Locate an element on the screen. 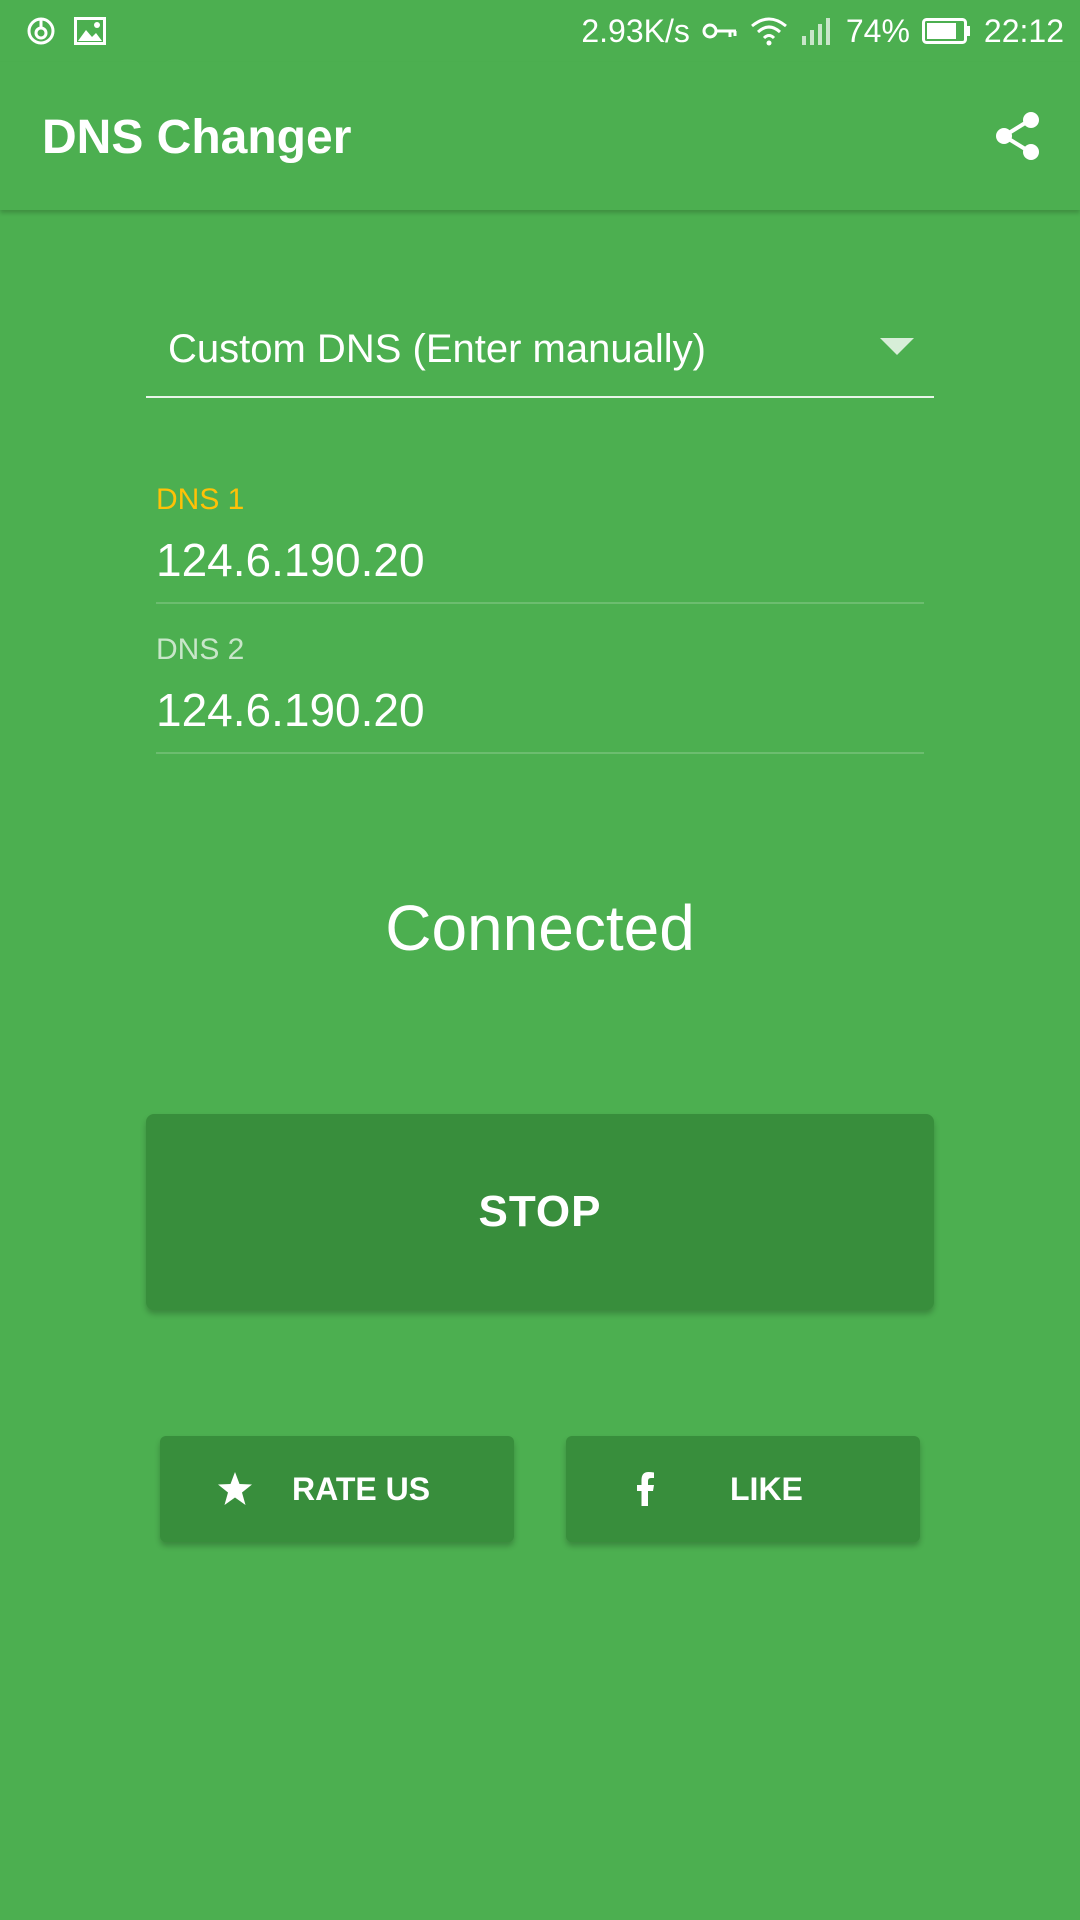 This screenshot has width=1080, height=1920. dropdown-arrow-icon is located at coordinates (897, 346).